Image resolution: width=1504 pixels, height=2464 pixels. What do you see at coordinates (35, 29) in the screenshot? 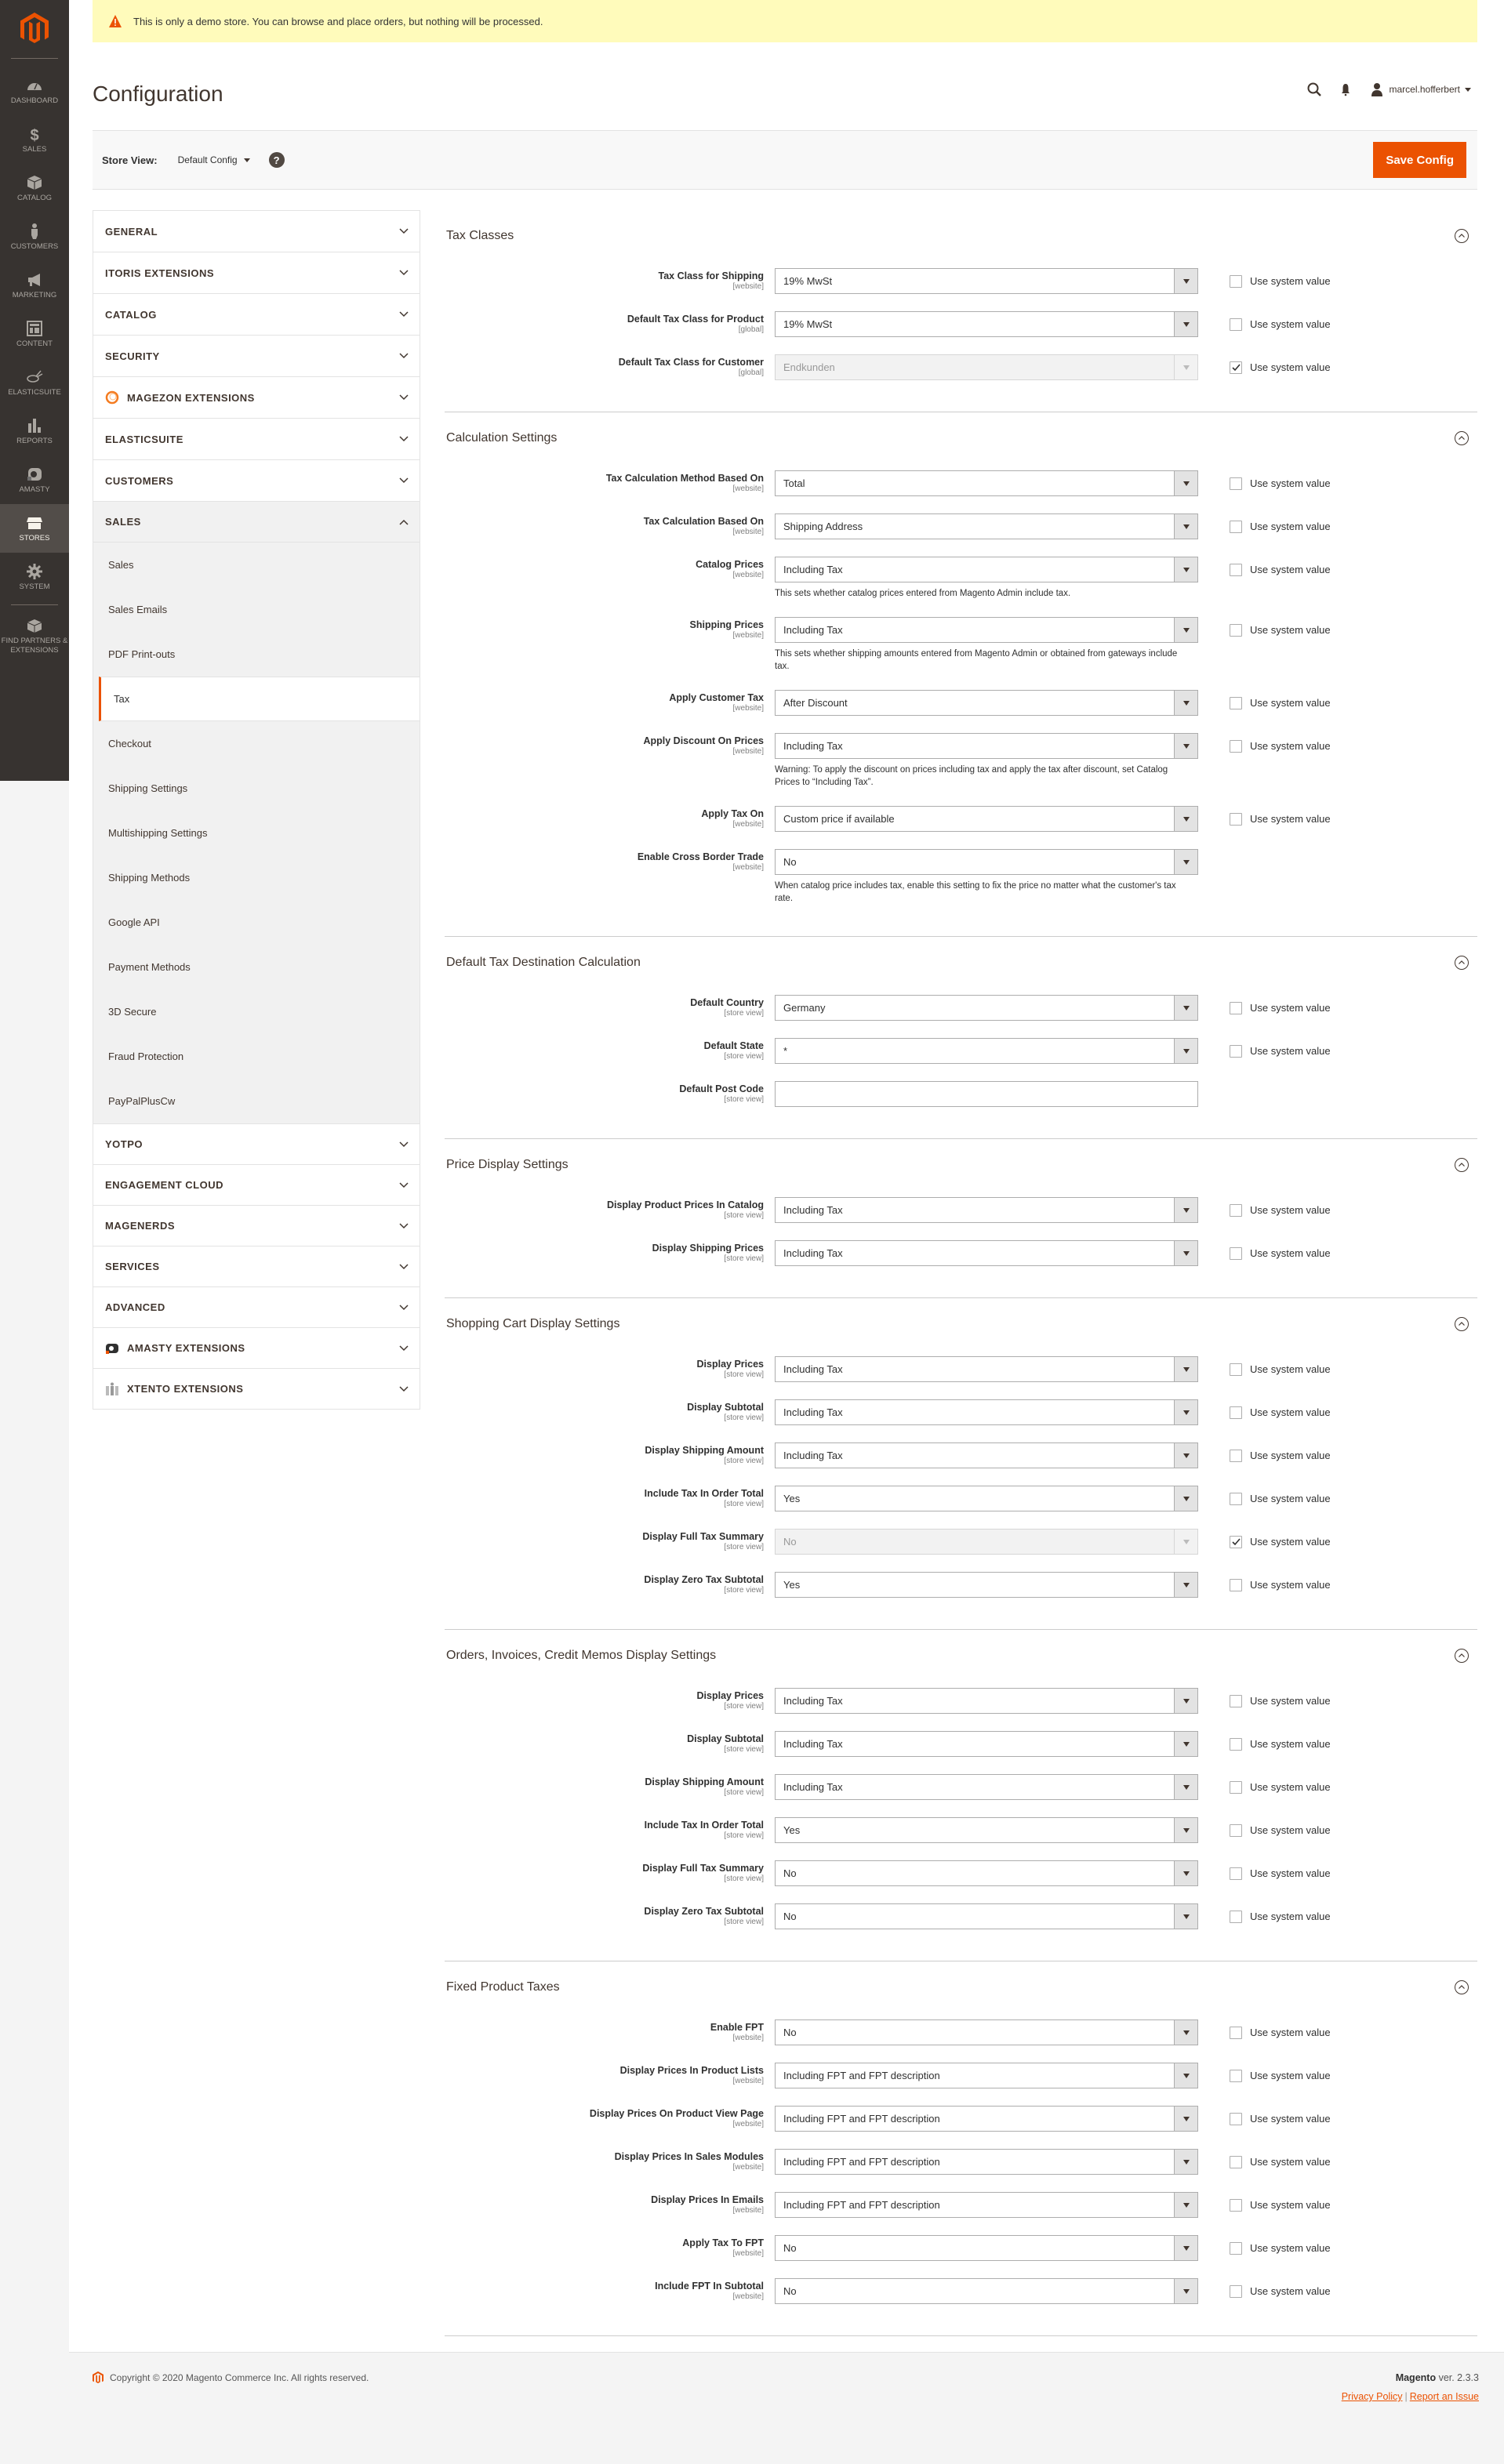
I see `magento-logo-icon` at bounding box center [35, 29].